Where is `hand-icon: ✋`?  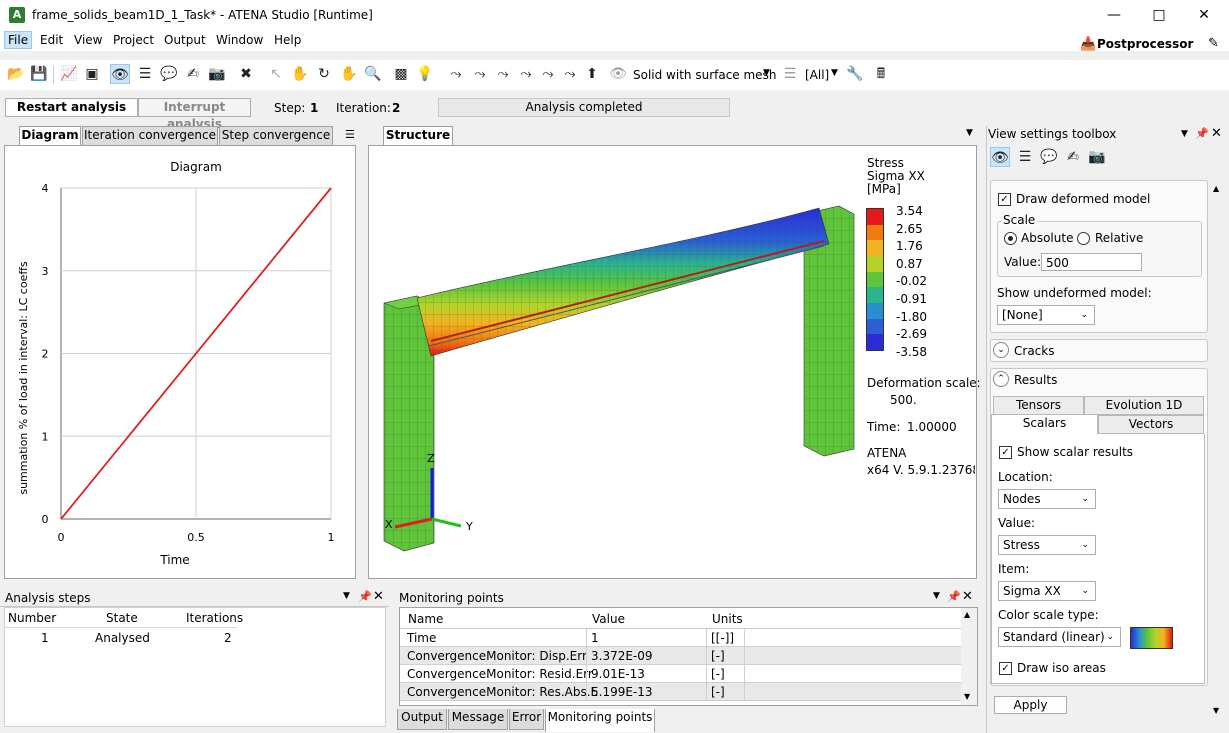
hand-icon: ✋ is located at coordinates (349, 74).